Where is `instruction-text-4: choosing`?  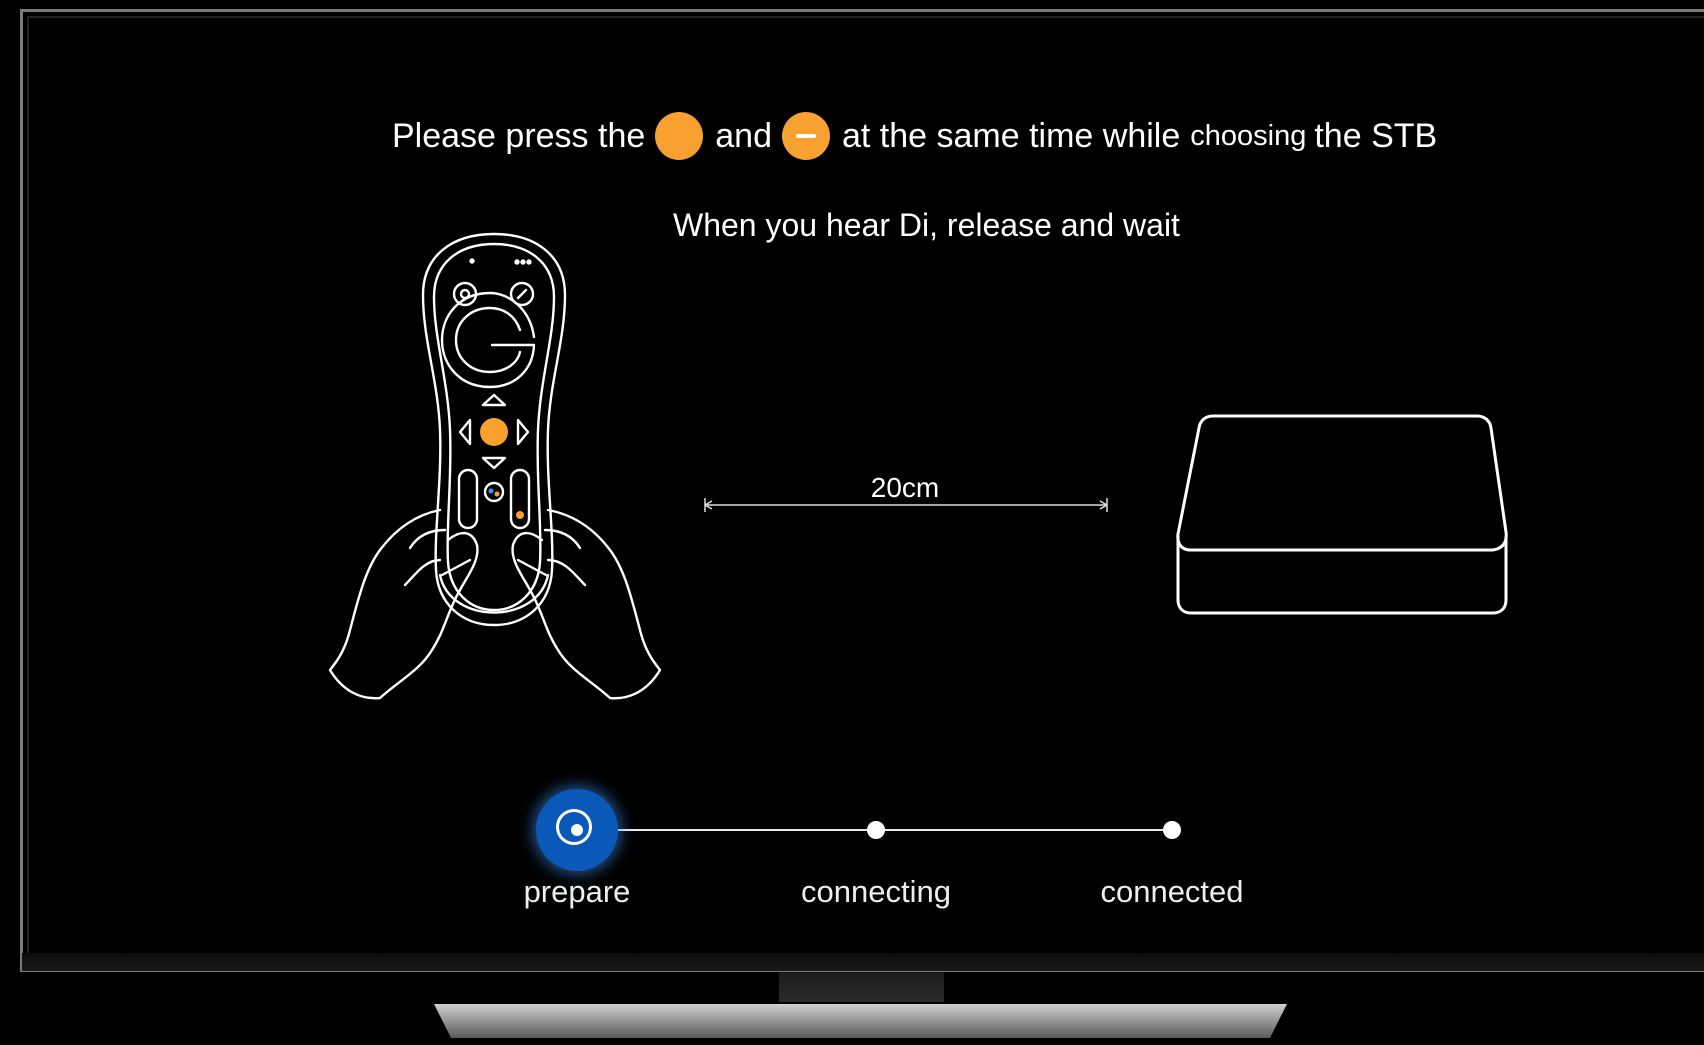
instruction-text-4: choosing is located at coordinates (1248, 135).